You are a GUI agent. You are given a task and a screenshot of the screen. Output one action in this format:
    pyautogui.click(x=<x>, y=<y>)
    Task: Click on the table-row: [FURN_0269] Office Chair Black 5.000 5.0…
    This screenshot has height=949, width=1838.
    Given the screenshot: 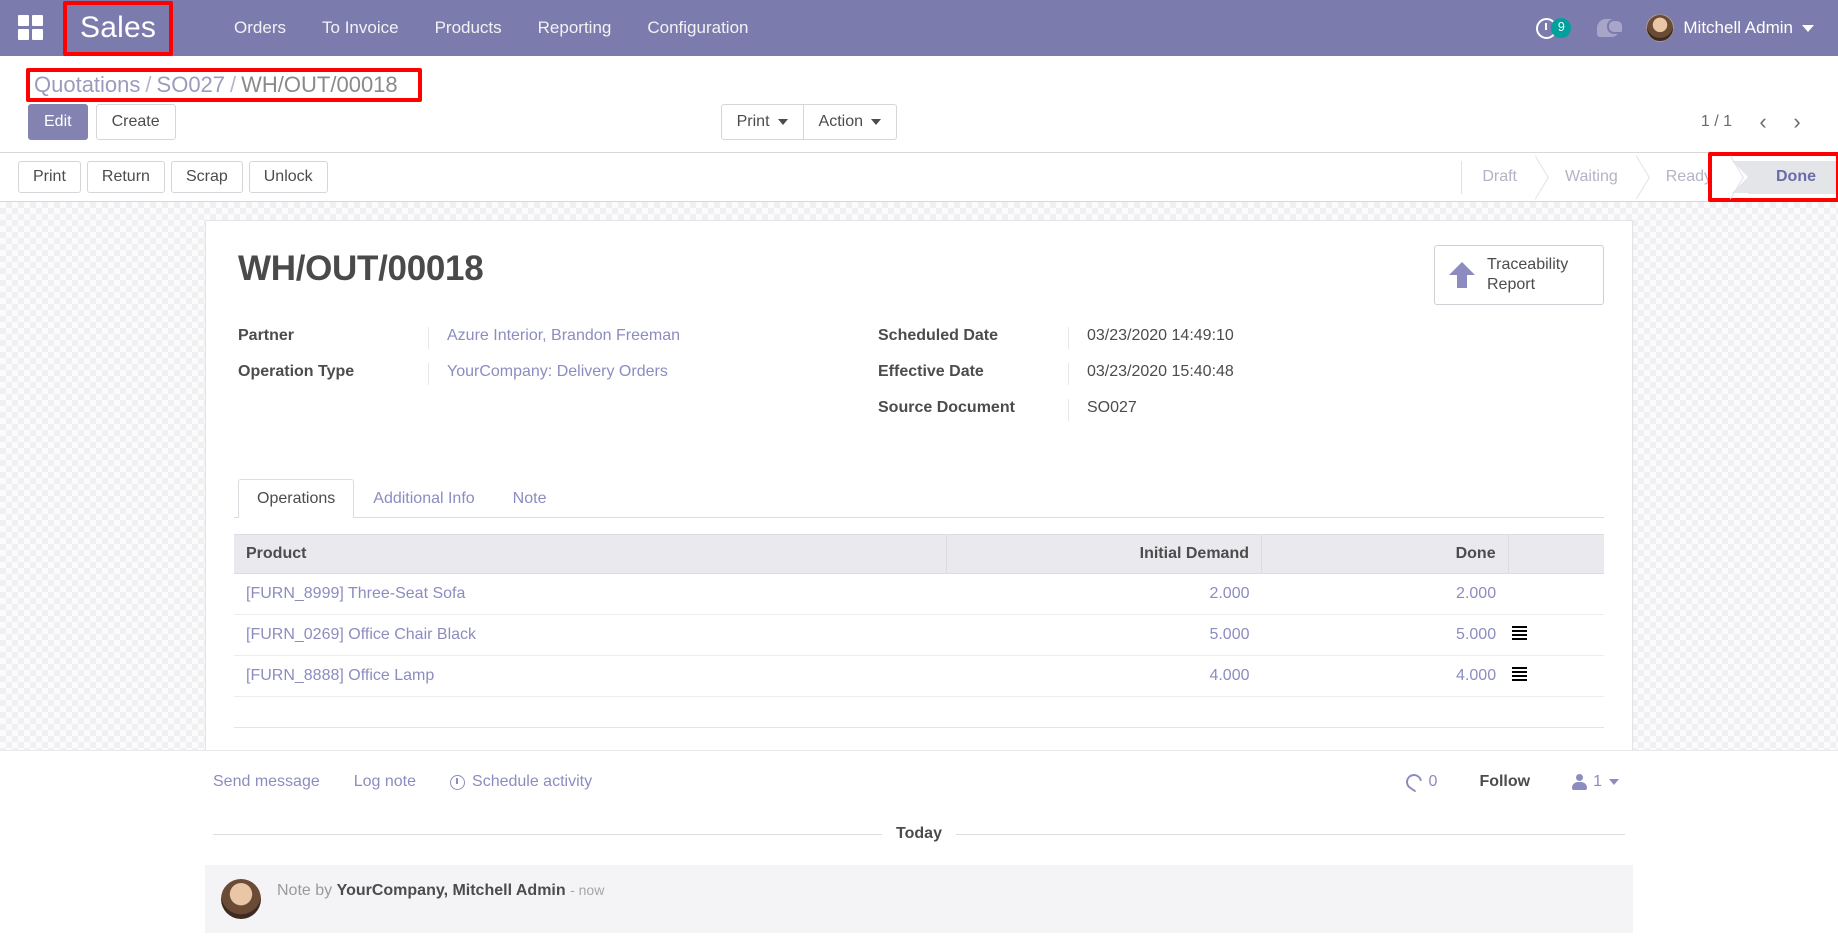 What is the action you would take?
    pyautogui.click(x=919, y=635)
    